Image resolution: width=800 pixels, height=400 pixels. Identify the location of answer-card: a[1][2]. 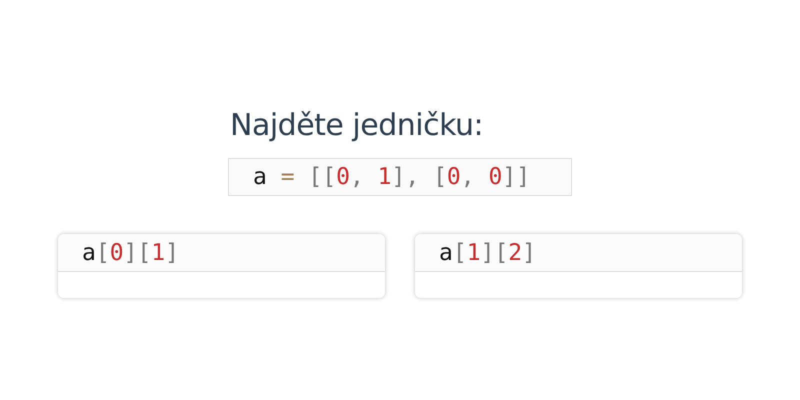
(578, 266).